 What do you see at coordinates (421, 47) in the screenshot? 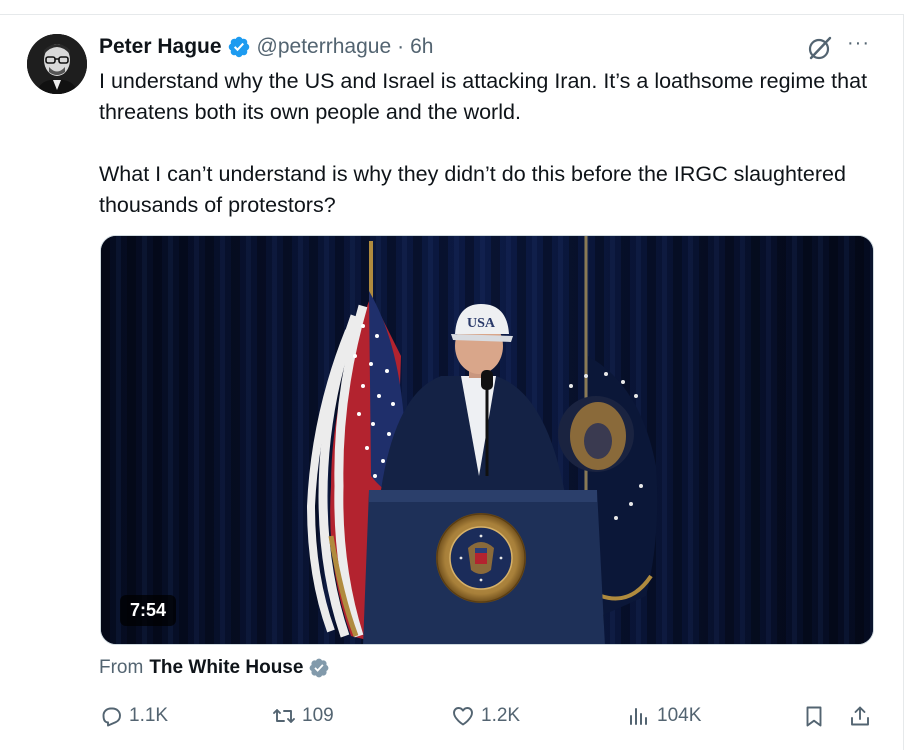
I see `timestamp: 6h` at bounding box center [421, 47].